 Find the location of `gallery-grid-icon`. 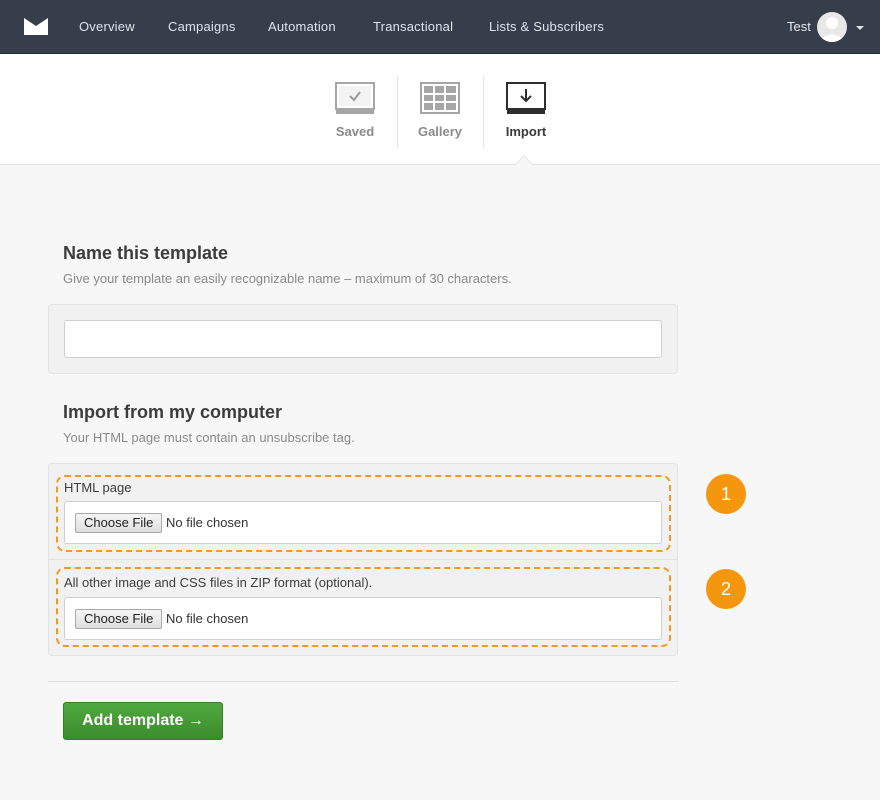

gallery-grid-icon is located at coordinates (440, 98).